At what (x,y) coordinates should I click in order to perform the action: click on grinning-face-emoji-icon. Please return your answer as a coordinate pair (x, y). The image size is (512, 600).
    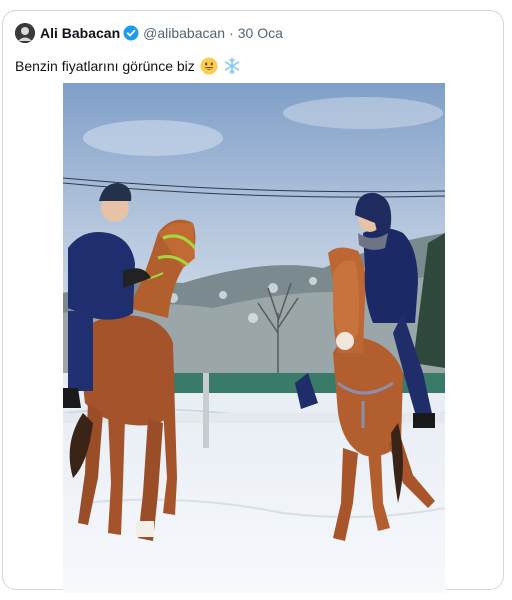
    Looking at the image, I should click on (209, 66).